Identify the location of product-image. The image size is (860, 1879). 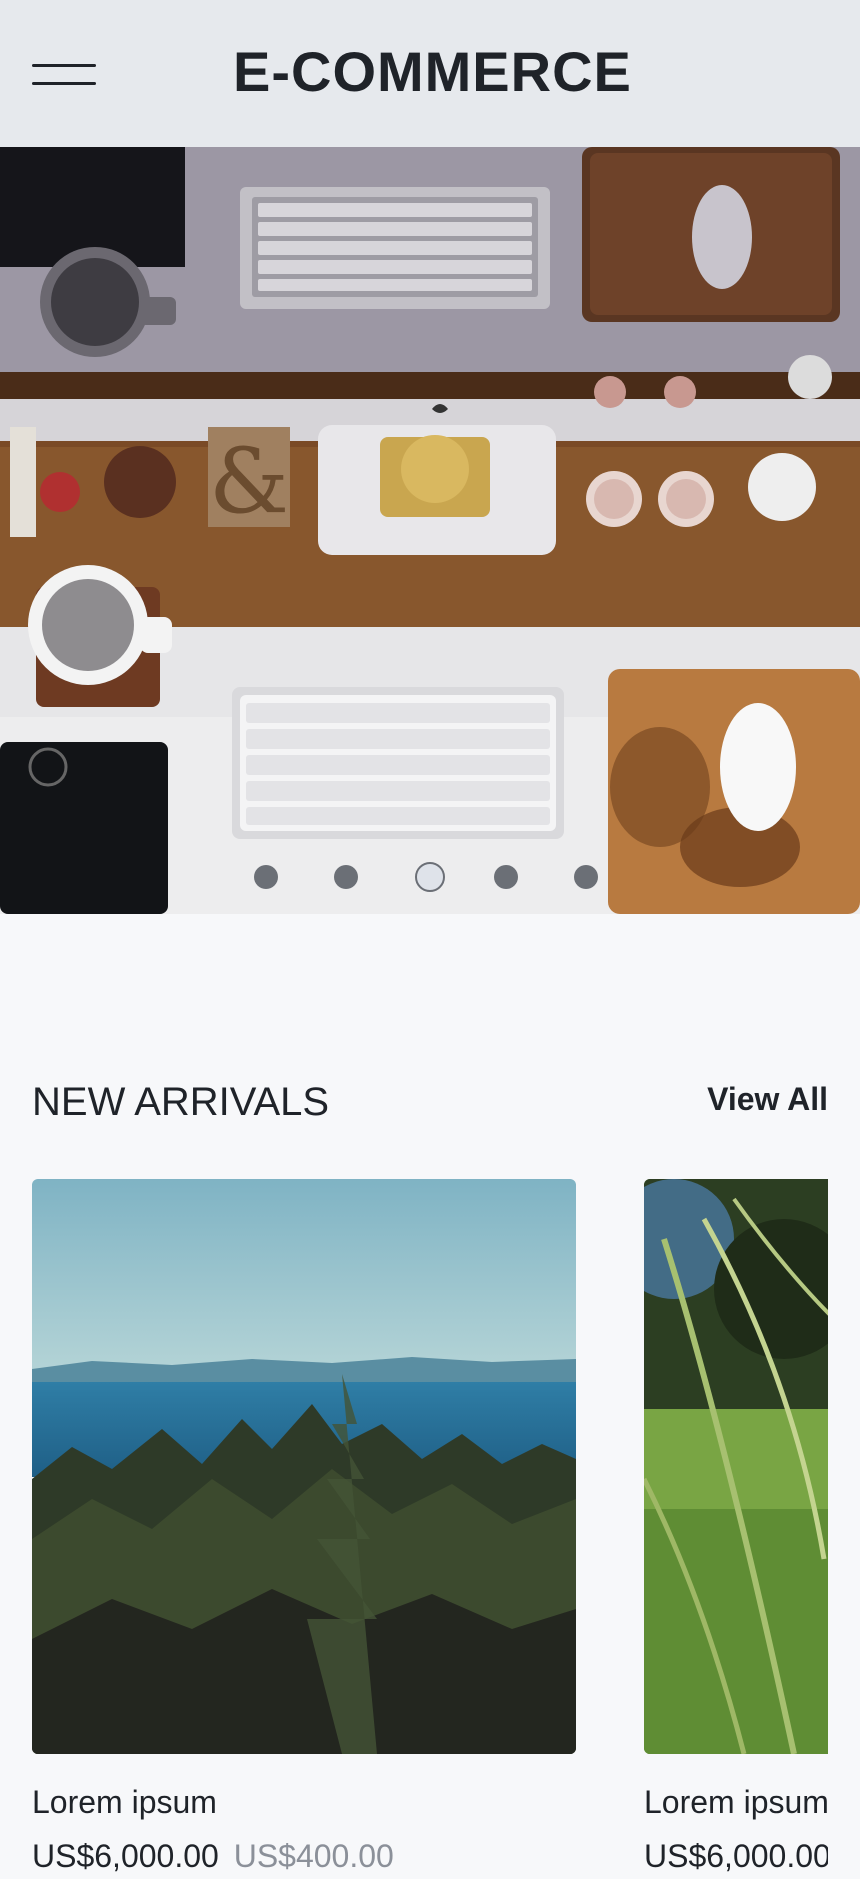
(736, 1466).